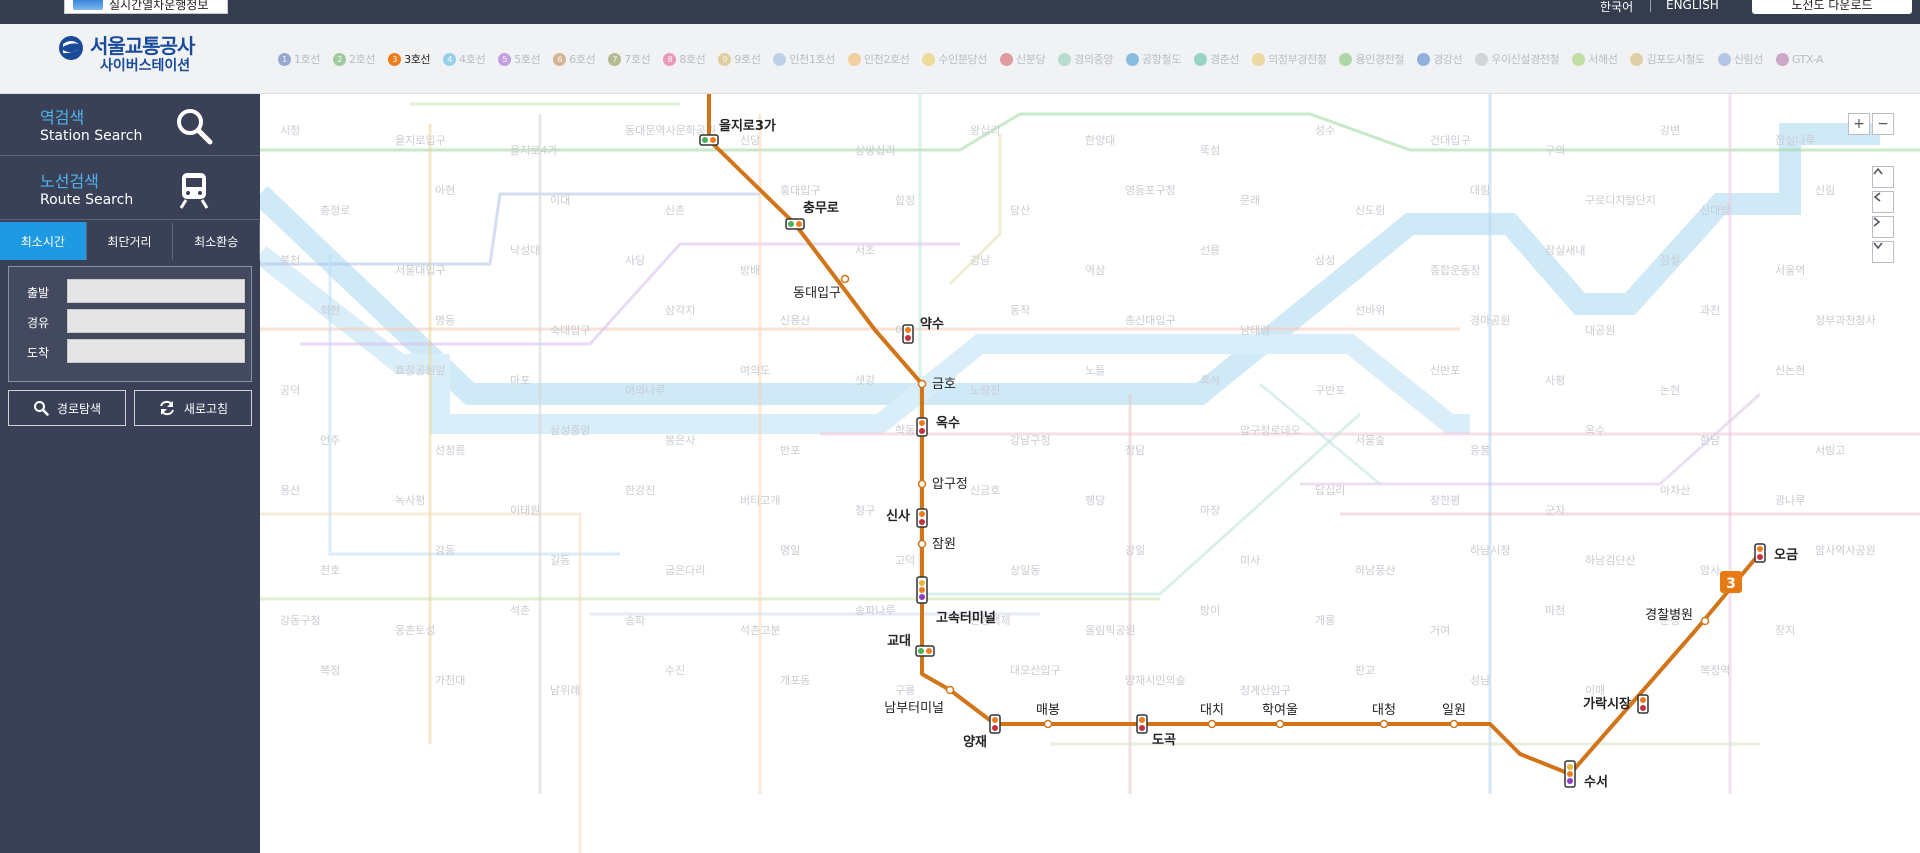 Image resolution: width=1920 pixels, height=853 pixels. What do you see at coordinates (1883, 227) in the screenshot?
I see `pan-right-button` at bounding box center [1883, 227].